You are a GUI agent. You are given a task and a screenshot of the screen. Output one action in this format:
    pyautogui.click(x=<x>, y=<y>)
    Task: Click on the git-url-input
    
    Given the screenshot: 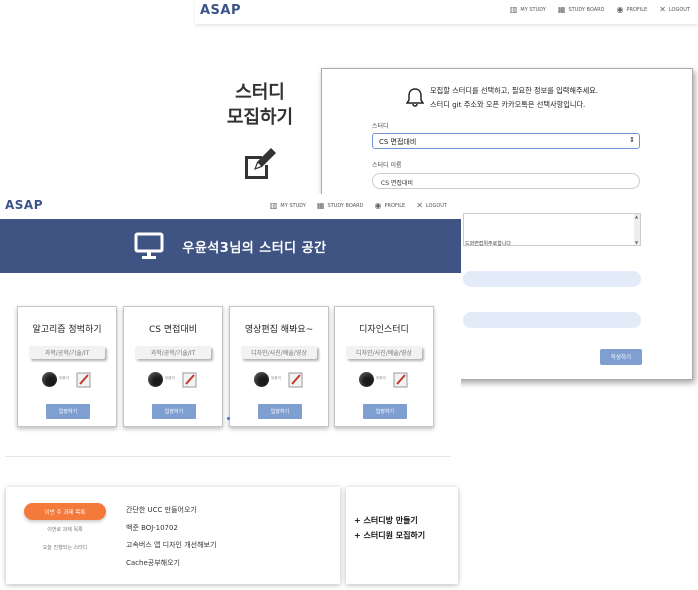 What is the action you would take?
    pyautogui.click(x=552, y=279)
    